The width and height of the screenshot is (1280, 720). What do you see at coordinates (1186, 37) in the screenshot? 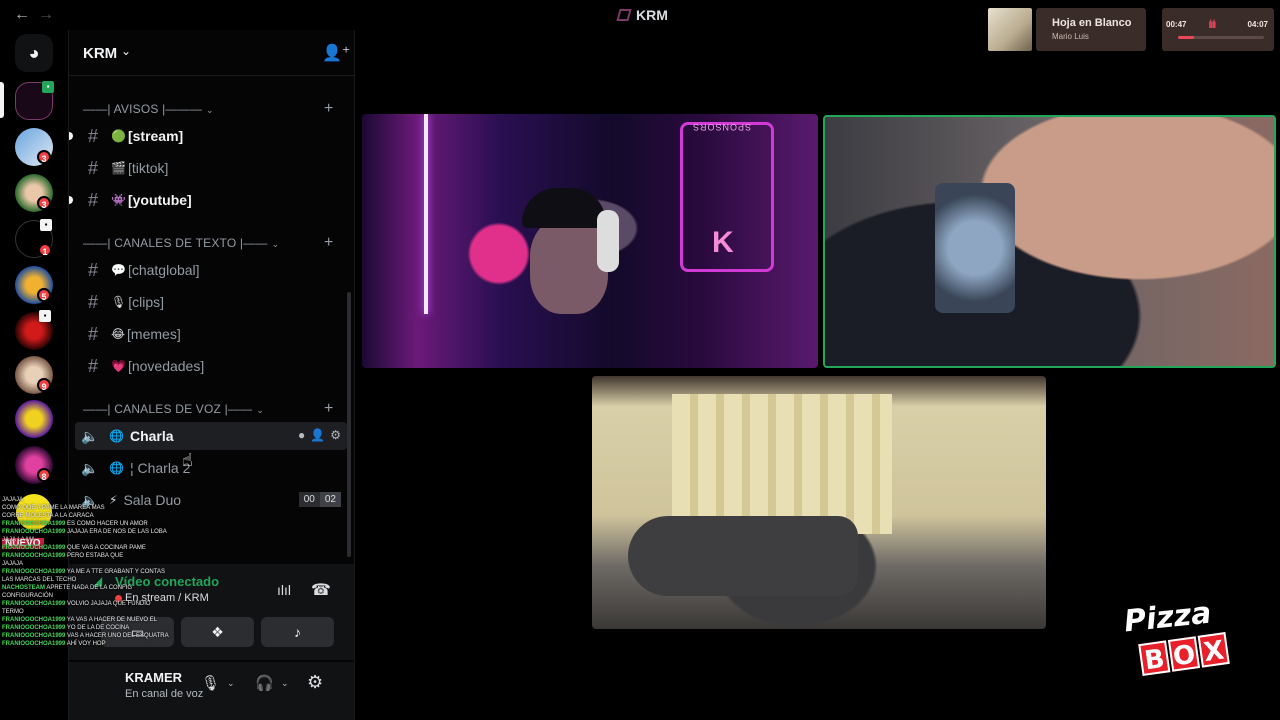
I see `progress-fill` at bounding box center [1186, 37].